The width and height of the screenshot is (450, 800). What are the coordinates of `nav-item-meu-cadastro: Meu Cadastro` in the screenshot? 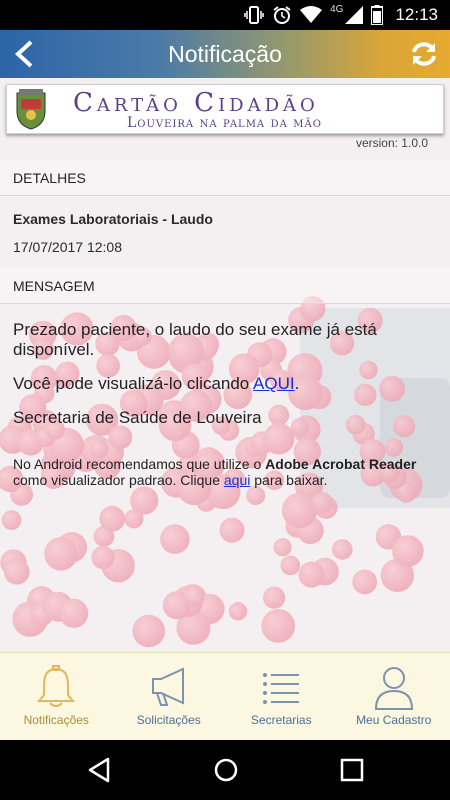 It's located at (394, 696).